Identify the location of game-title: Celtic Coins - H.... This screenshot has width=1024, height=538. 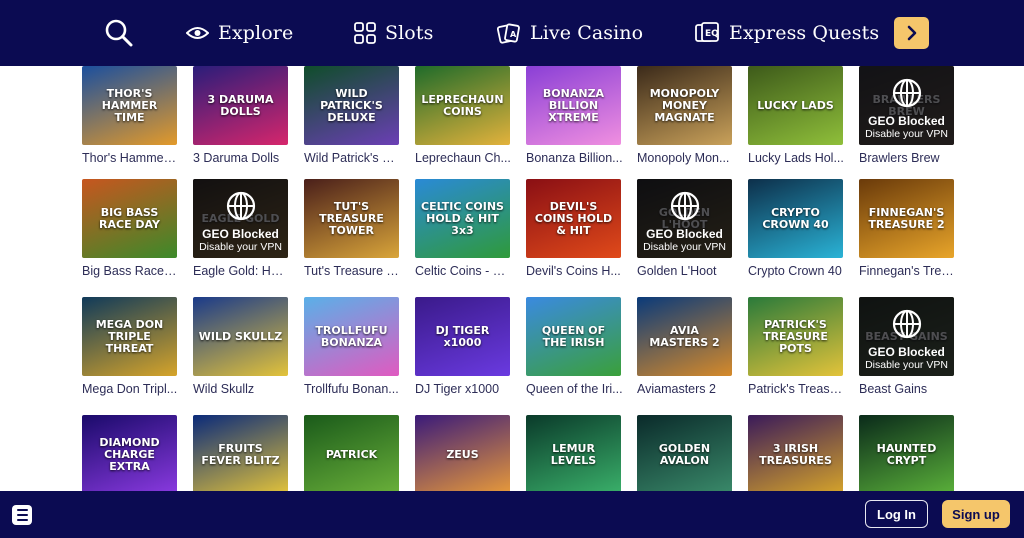
(463, 271).